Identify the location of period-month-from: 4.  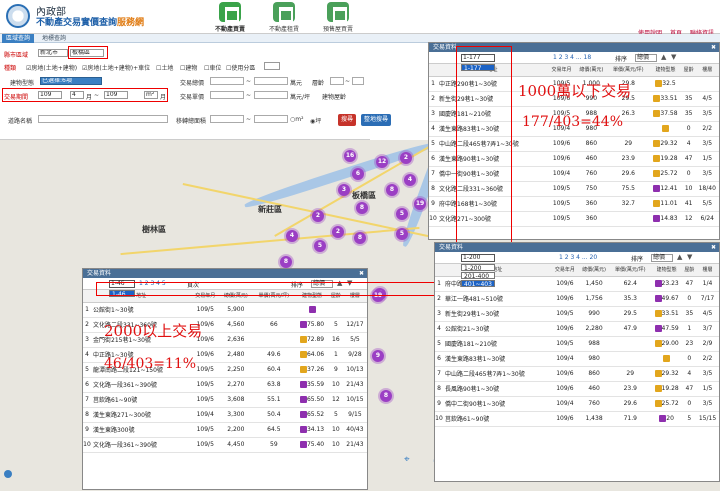
(77, 95).